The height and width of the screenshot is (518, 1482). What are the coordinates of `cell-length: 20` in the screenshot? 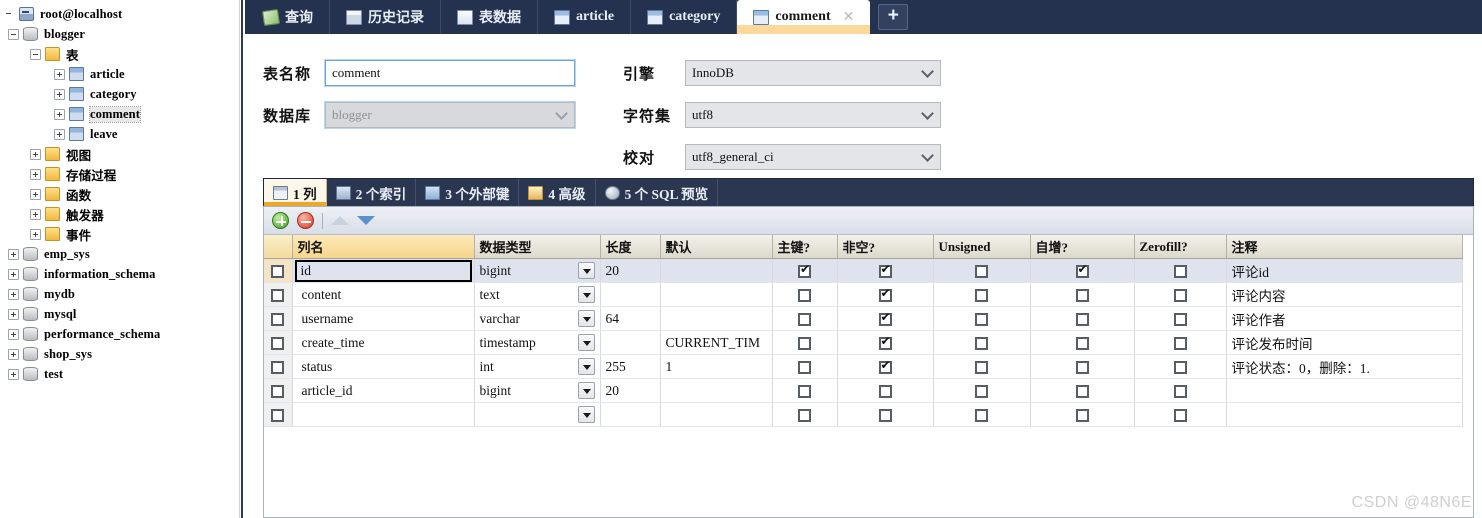 It's located at (630, 390).